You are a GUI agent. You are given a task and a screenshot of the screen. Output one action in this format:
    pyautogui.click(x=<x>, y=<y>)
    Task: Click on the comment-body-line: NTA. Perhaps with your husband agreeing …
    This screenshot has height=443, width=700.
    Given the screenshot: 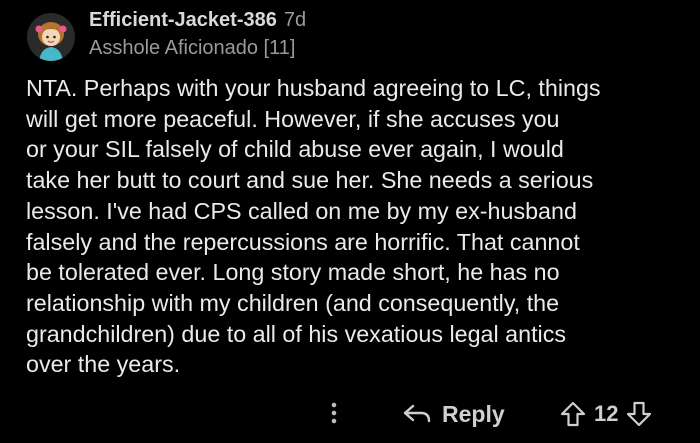 What is the action you would take?
    pyautogui.click(x=313, y=88)
    